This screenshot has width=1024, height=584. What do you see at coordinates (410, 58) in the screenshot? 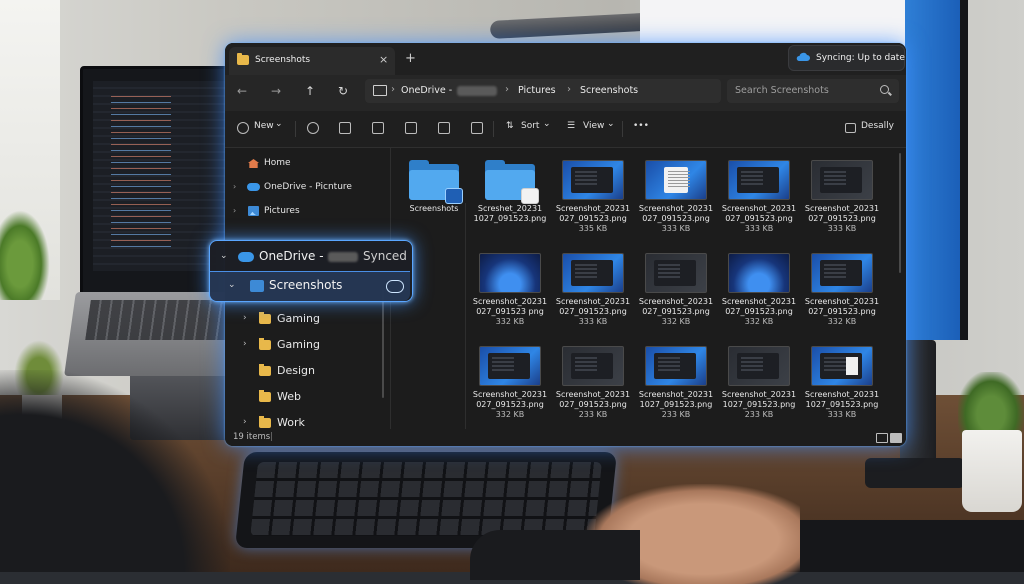
I see `new-tab-button: +` at bounding box center [410, 58].